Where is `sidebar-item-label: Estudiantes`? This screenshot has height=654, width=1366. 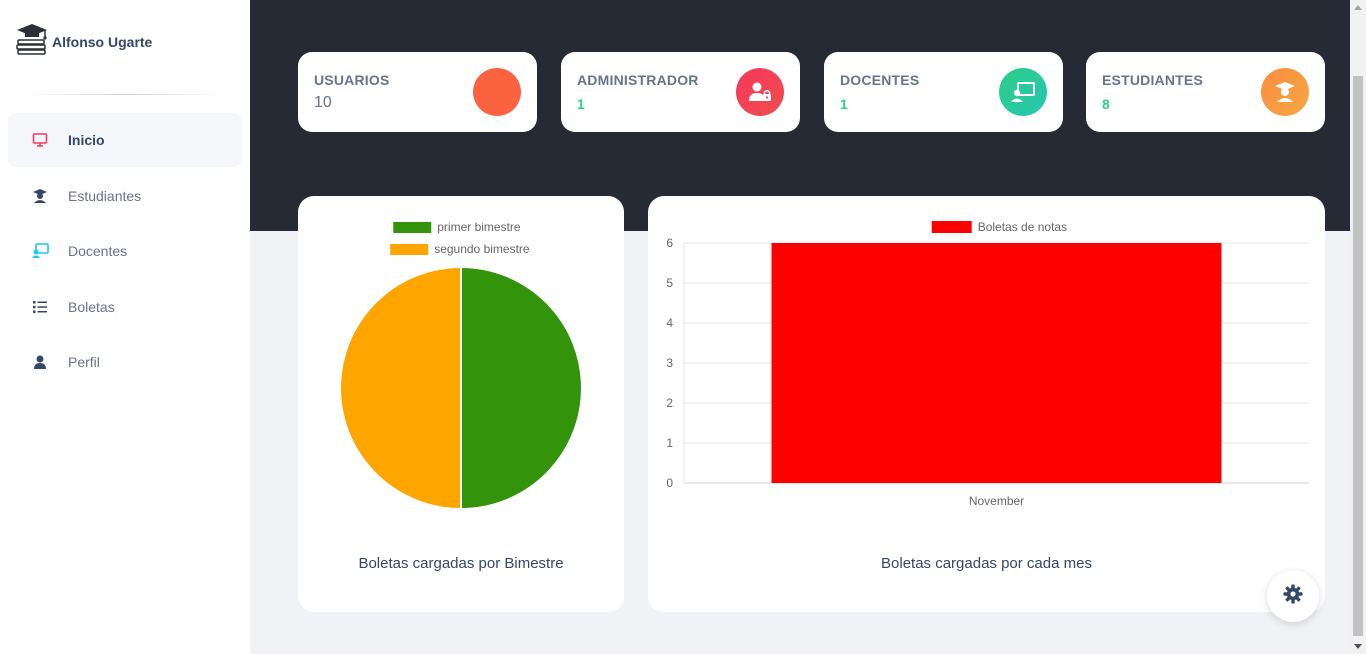
sidebar-item-label: Estudiantes is located at coordinates (105, 195).